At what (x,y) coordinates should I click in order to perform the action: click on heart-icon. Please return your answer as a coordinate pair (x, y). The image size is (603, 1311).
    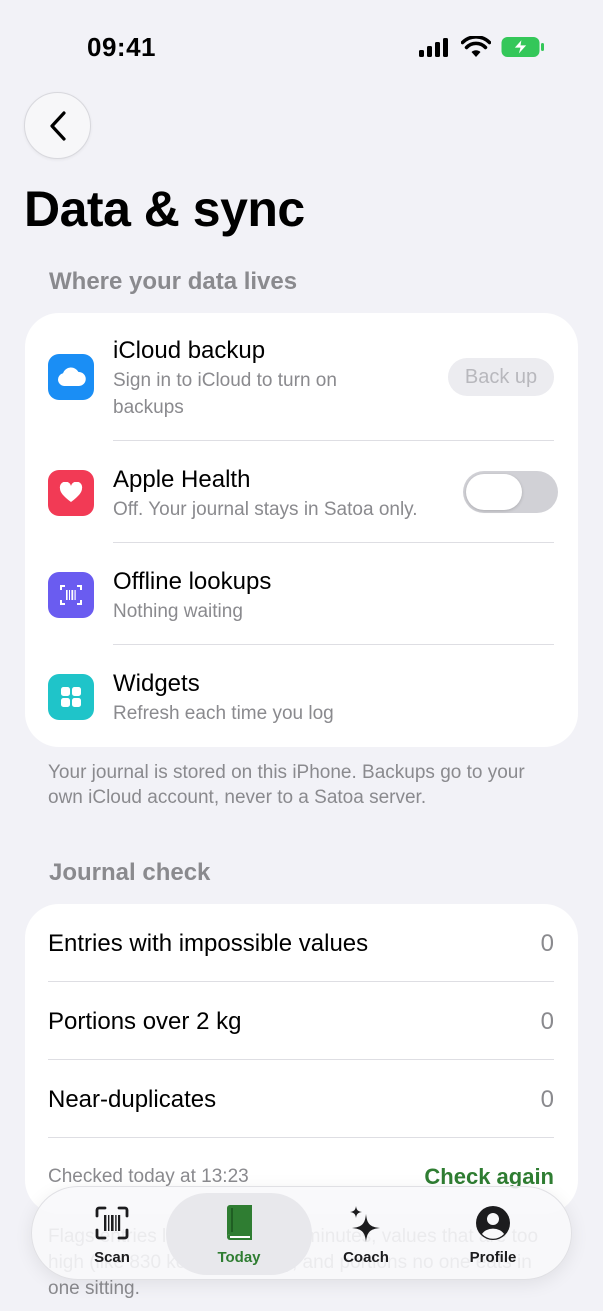
    Looking at the image, I should click on (71, 493).